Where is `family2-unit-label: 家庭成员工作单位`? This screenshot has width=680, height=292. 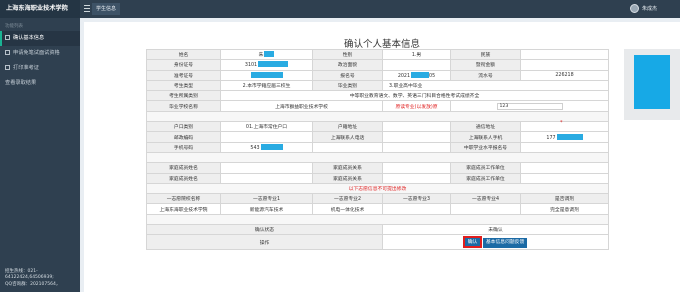
family2-unit-label: 家庭成员工作单位 is located at coordinates (485, 178).